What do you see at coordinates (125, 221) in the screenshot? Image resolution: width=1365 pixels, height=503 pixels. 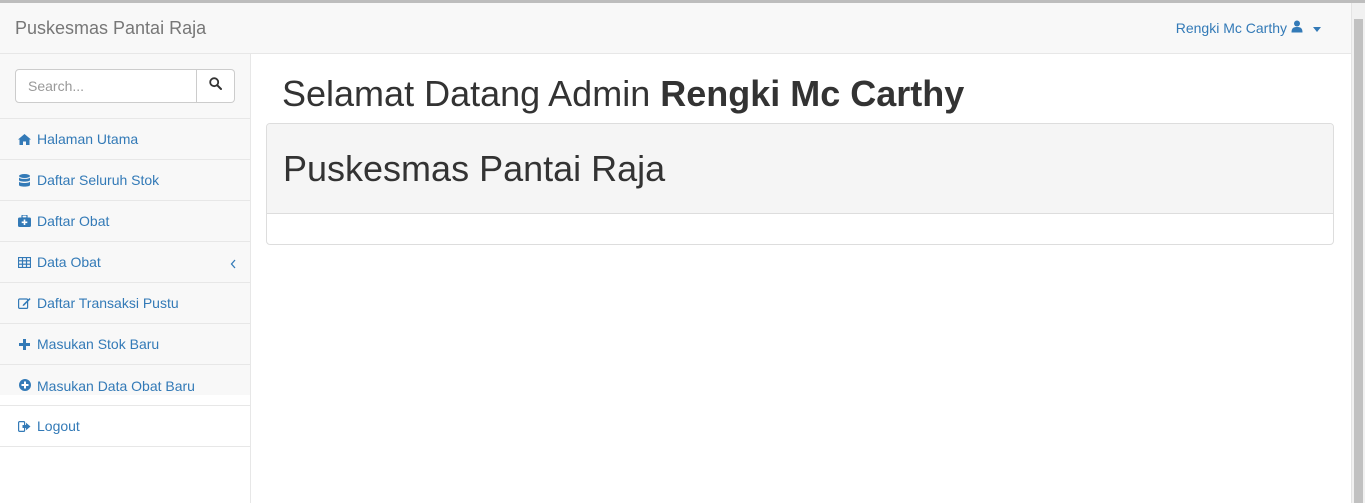 I see `sidebar-item-daftar-obat: Daftar Obat` at bounding box center [125, 221].